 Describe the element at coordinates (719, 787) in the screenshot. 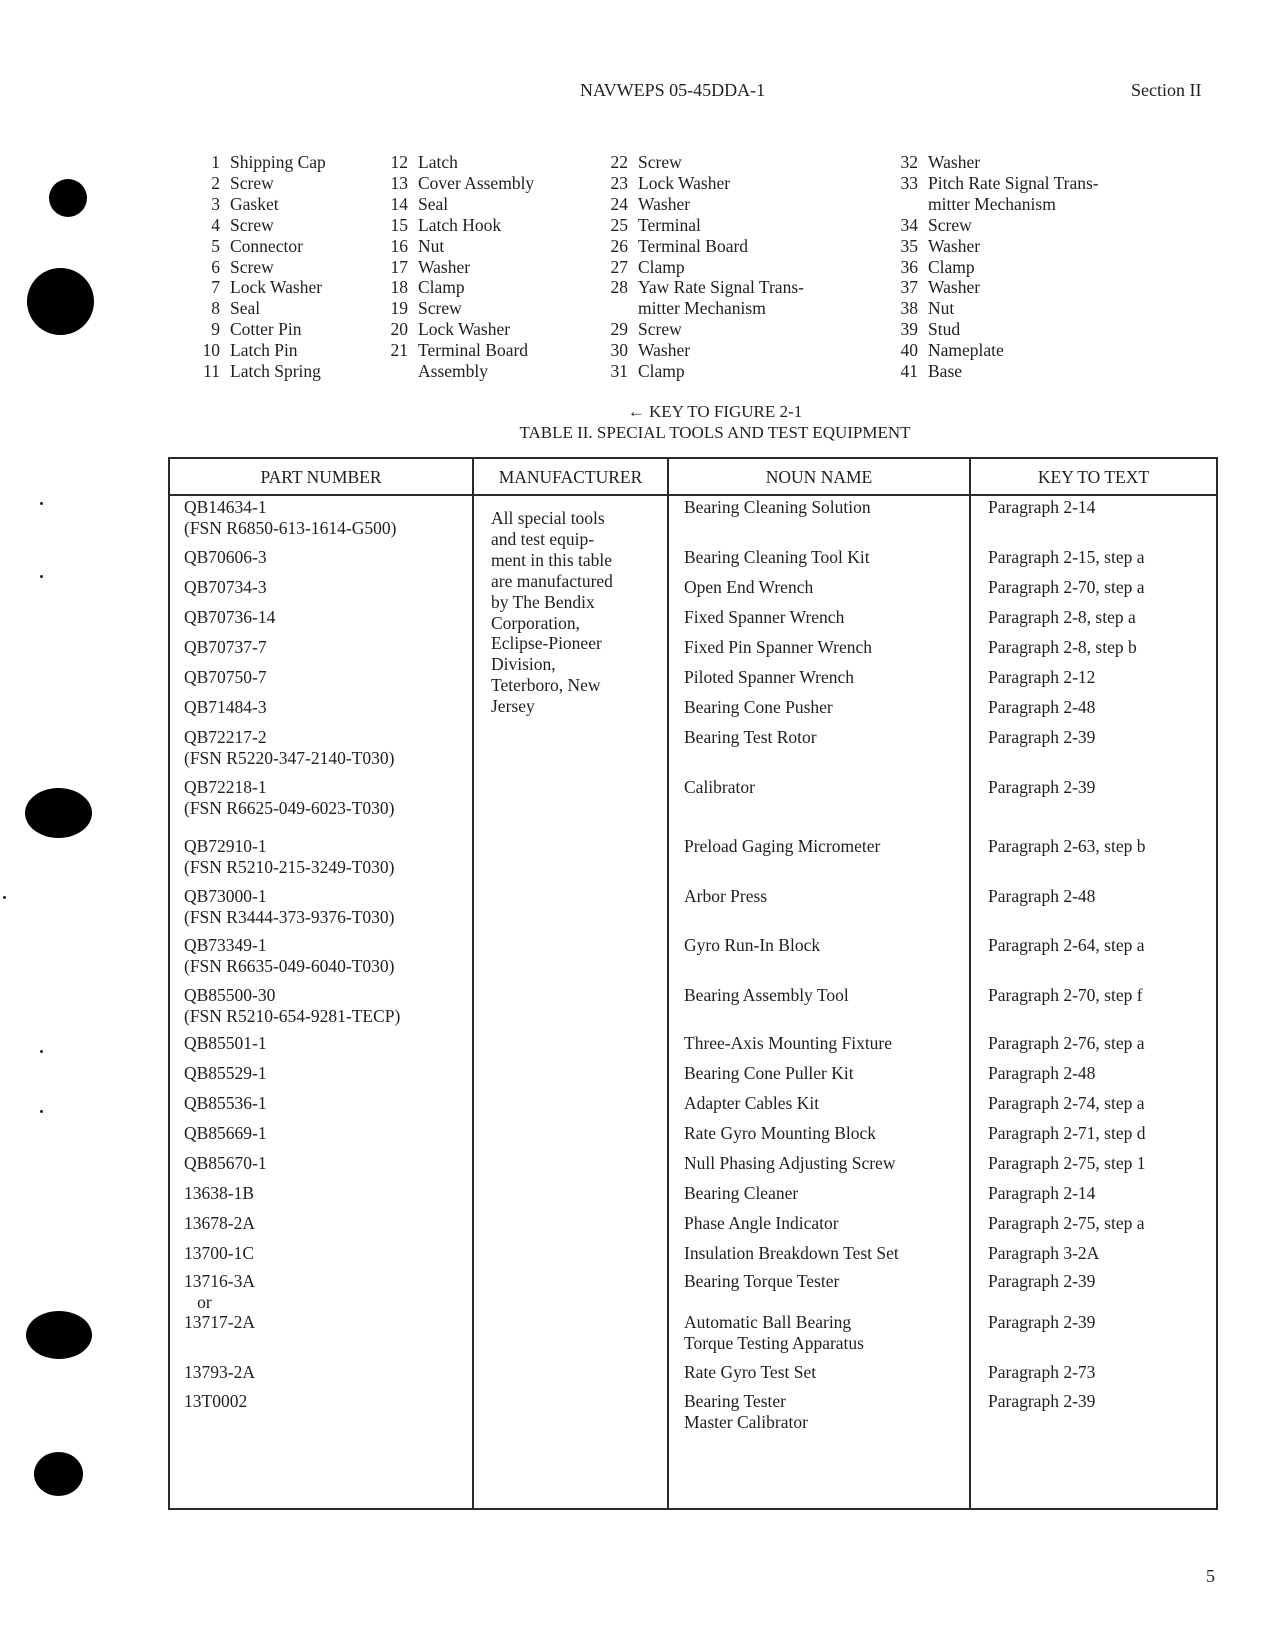

I see `noun-name-line: Calibrator` at that location.